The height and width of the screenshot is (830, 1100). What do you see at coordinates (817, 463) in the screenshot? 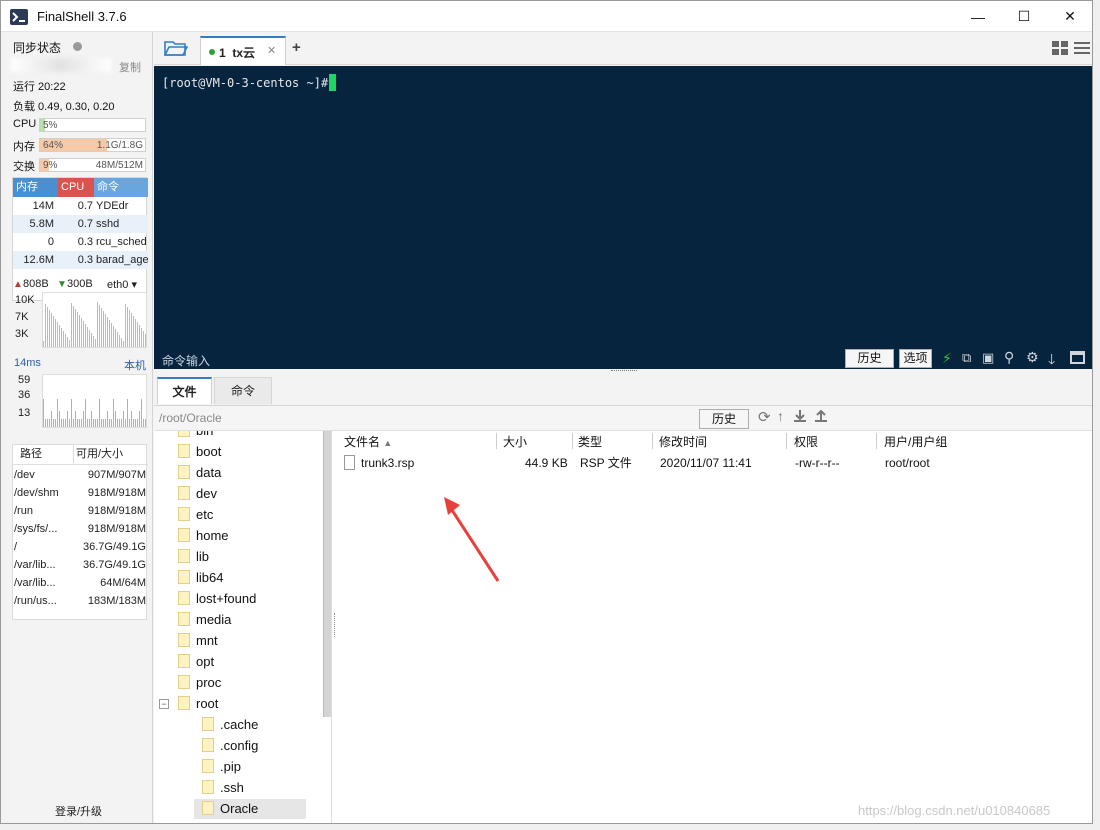
I see `file-permissions: -rw-r--r--` at bounding box center [817, 463].